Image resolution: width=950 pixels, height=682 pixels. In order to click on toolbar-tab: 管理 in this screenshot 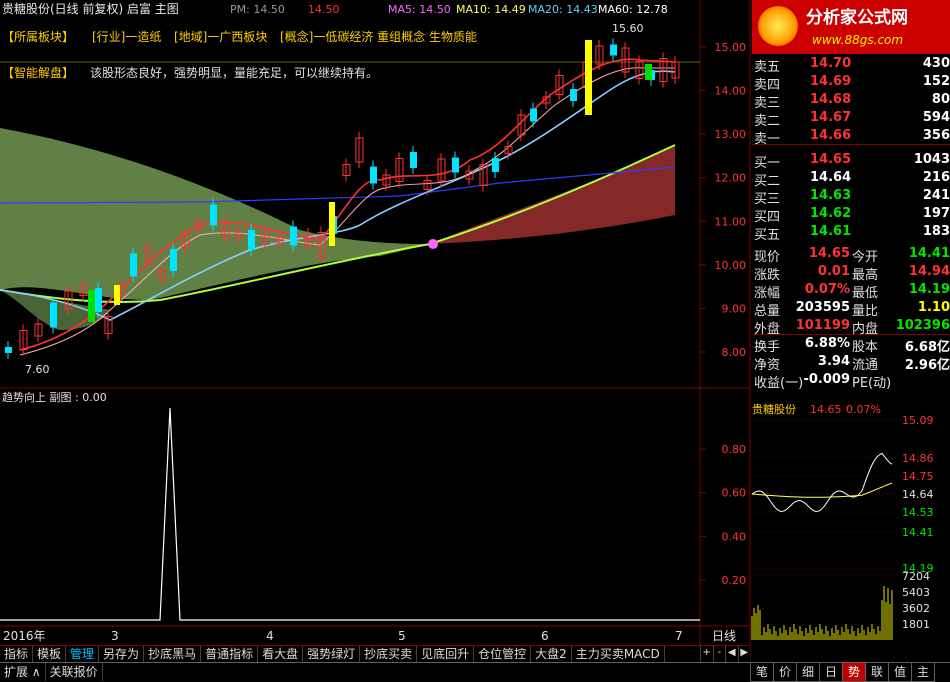, I will do `click(83, 654)`.